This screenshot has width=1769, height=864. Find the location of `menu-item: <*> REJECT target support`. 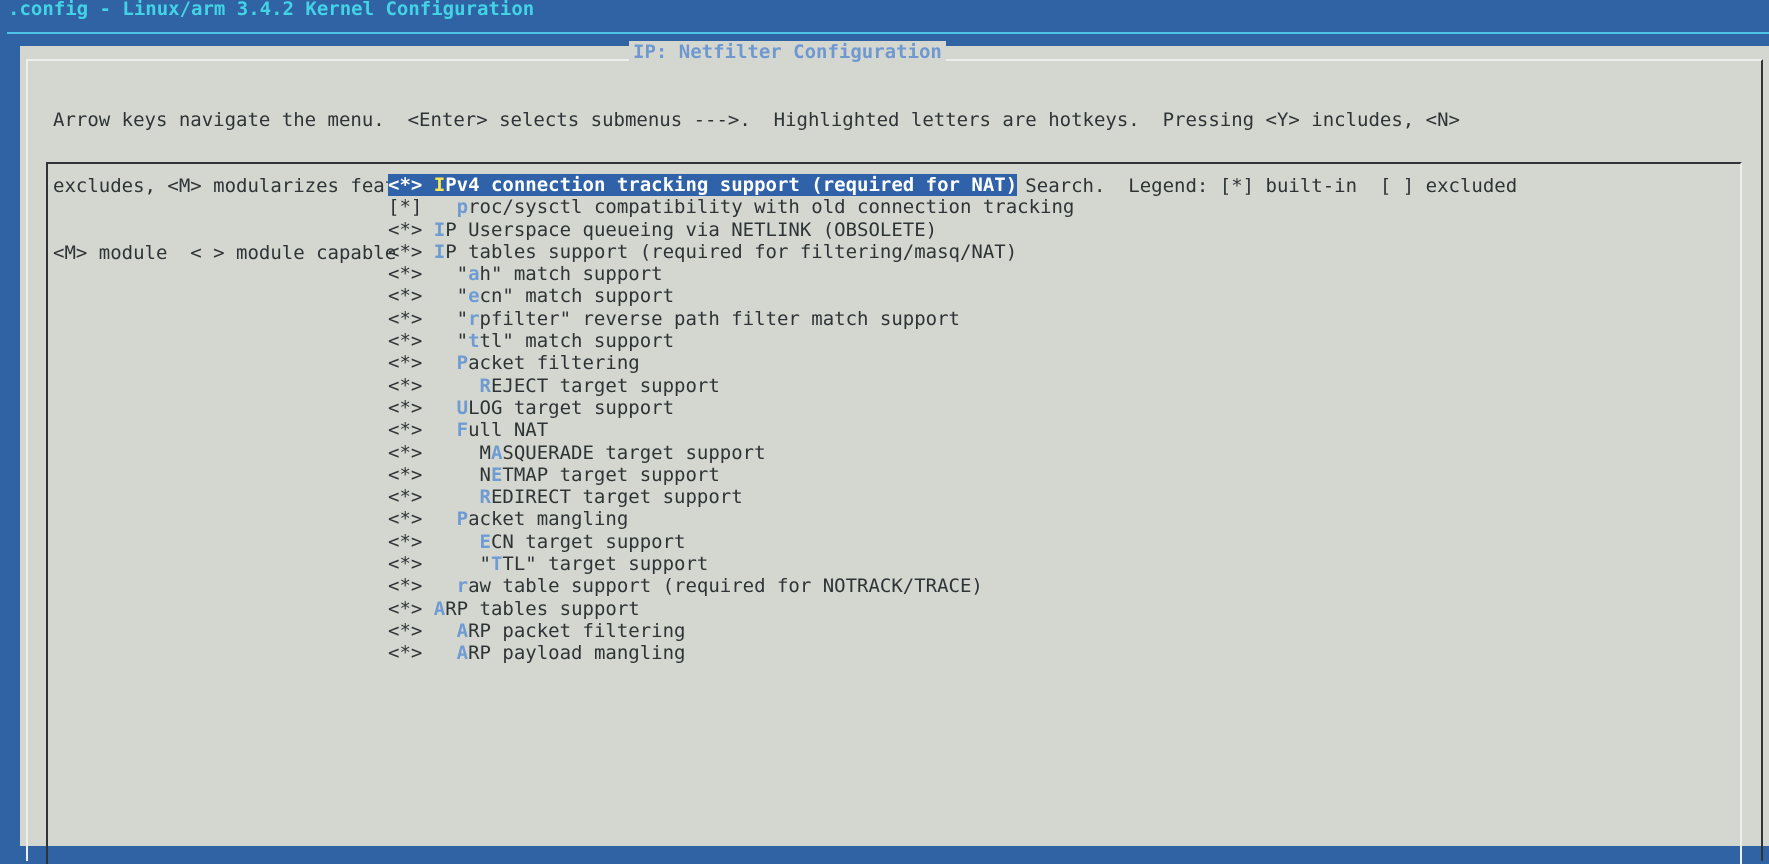

menu-item: <*> REJECT target support is located at coordinates (731, 386).